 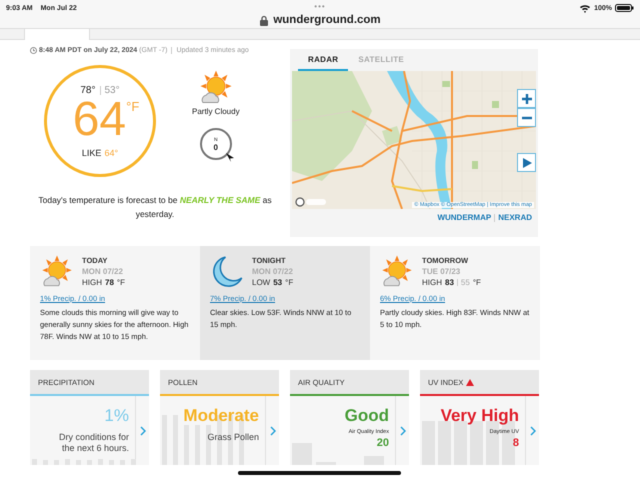 I want to click on current-temperature: 64, so click(x=99, y=120).